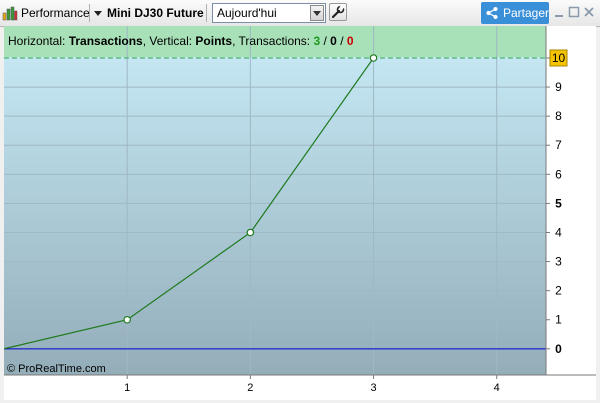 The image size is (600, 403). I want to click on minimize-icon, so click(559, 12).